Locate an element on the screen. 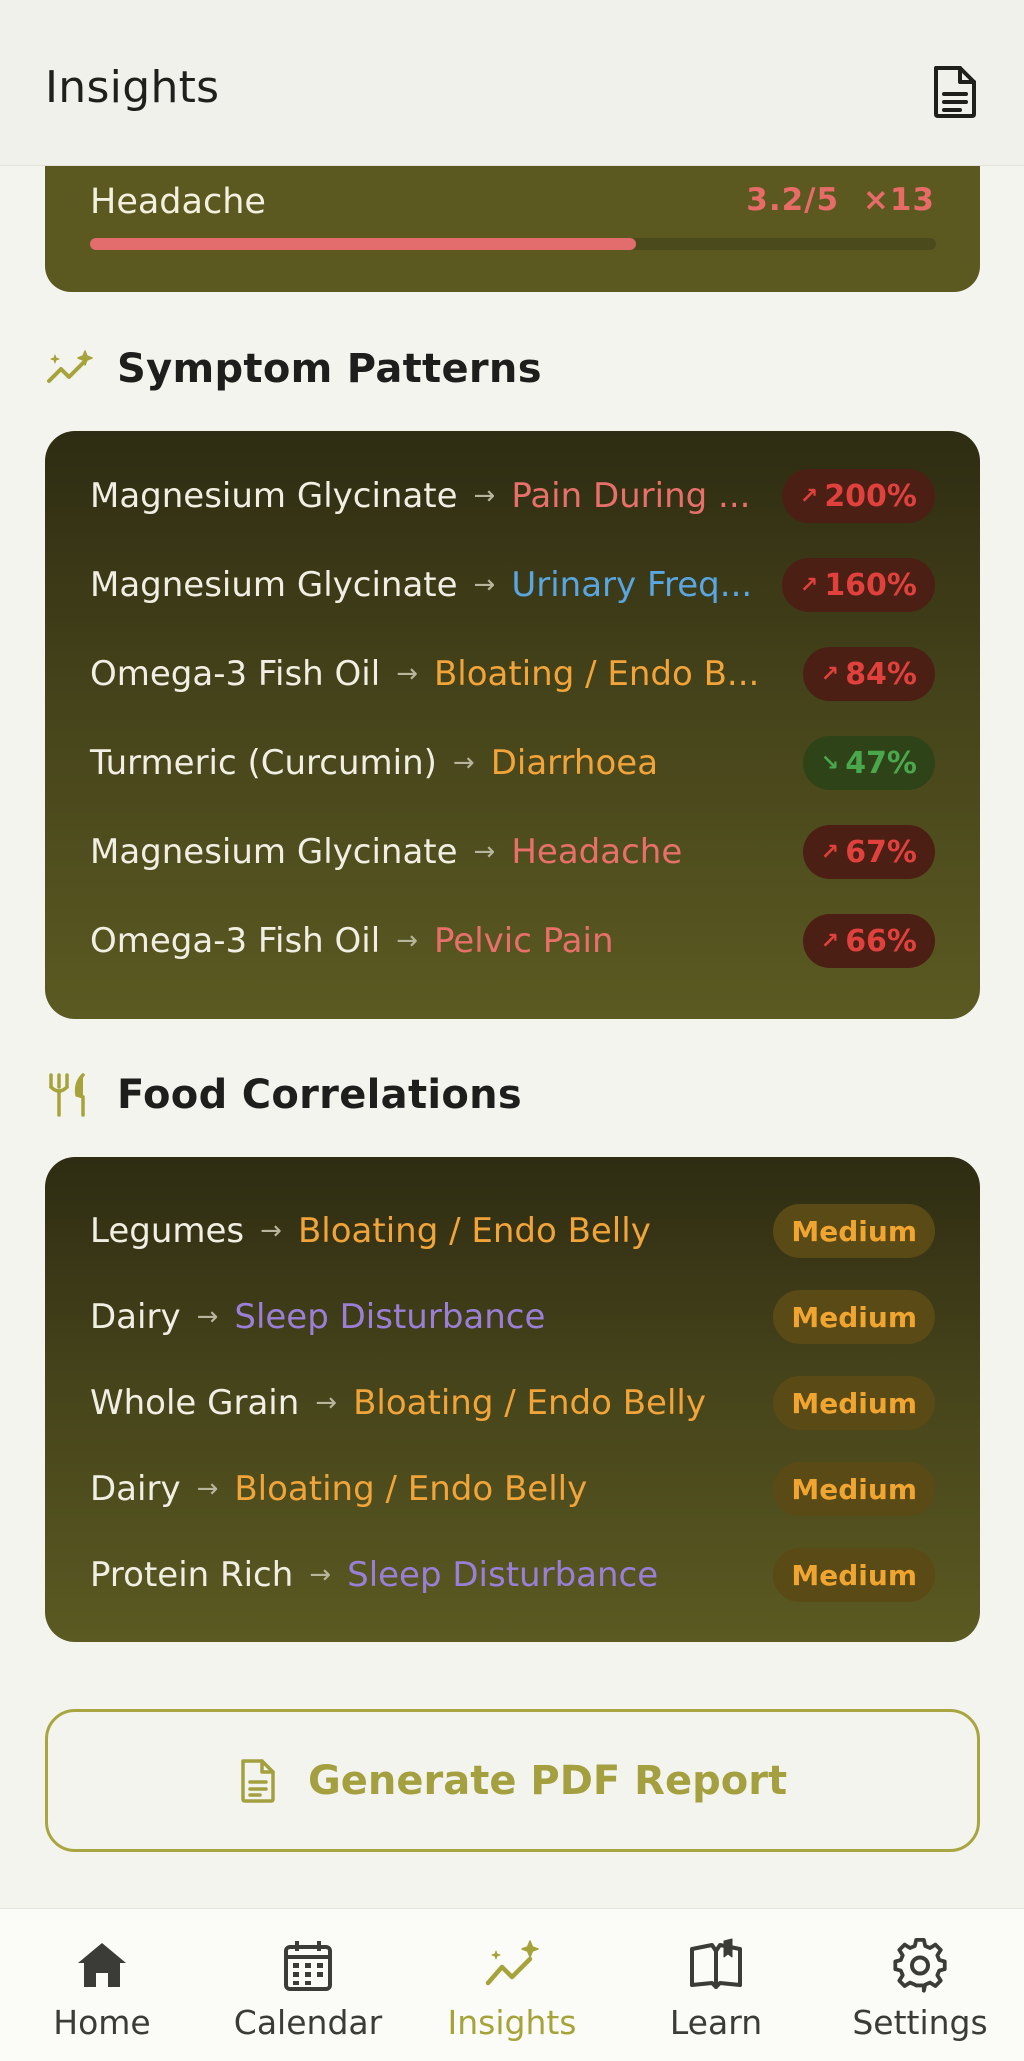 The image size is (1024, 2061). symptom-pattern-row: Magnesium Glycinate → Headache ↗ 67% is located at coordinates (512, 852).